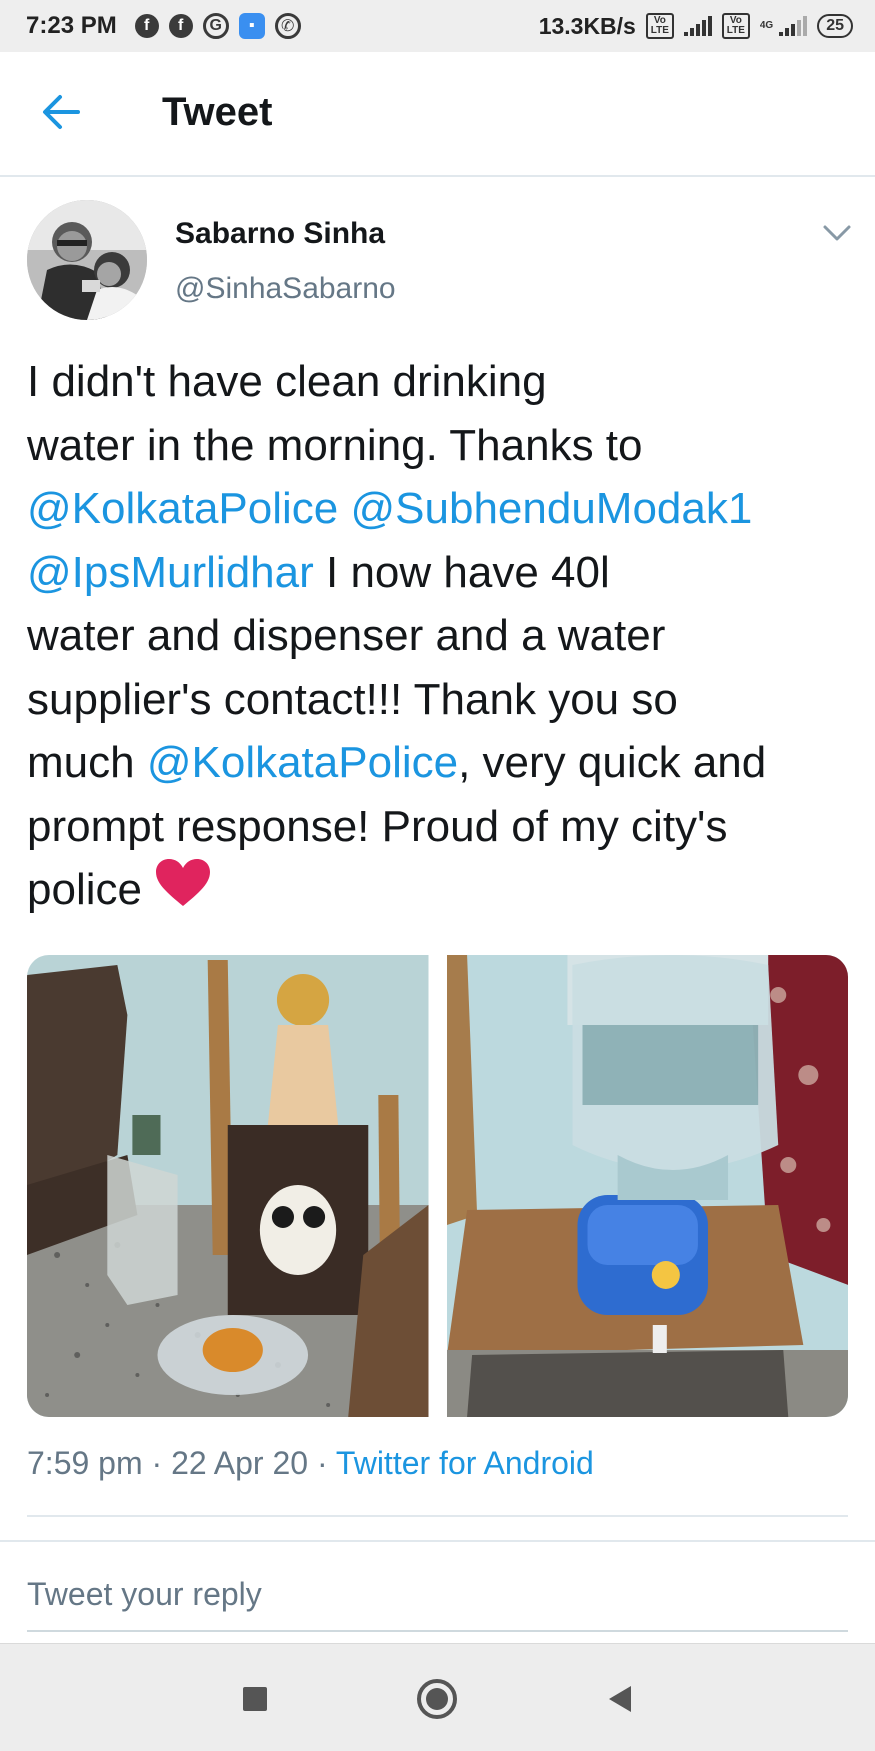 The height and width of the screenshot is (1751, 875). Describe the element at coordinates (285, 289) in the screenshot. I see `author-handle: @SinhaSabarno` at that location.